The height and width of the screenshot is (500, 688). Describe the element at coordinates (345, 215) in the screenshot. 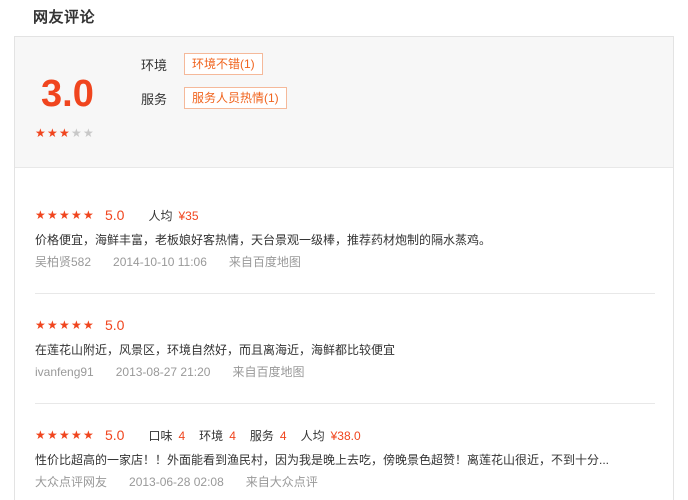

I see `review-meta: ★ ★ ★ ★ ★ 5.0 人均 ¥35` at that location.